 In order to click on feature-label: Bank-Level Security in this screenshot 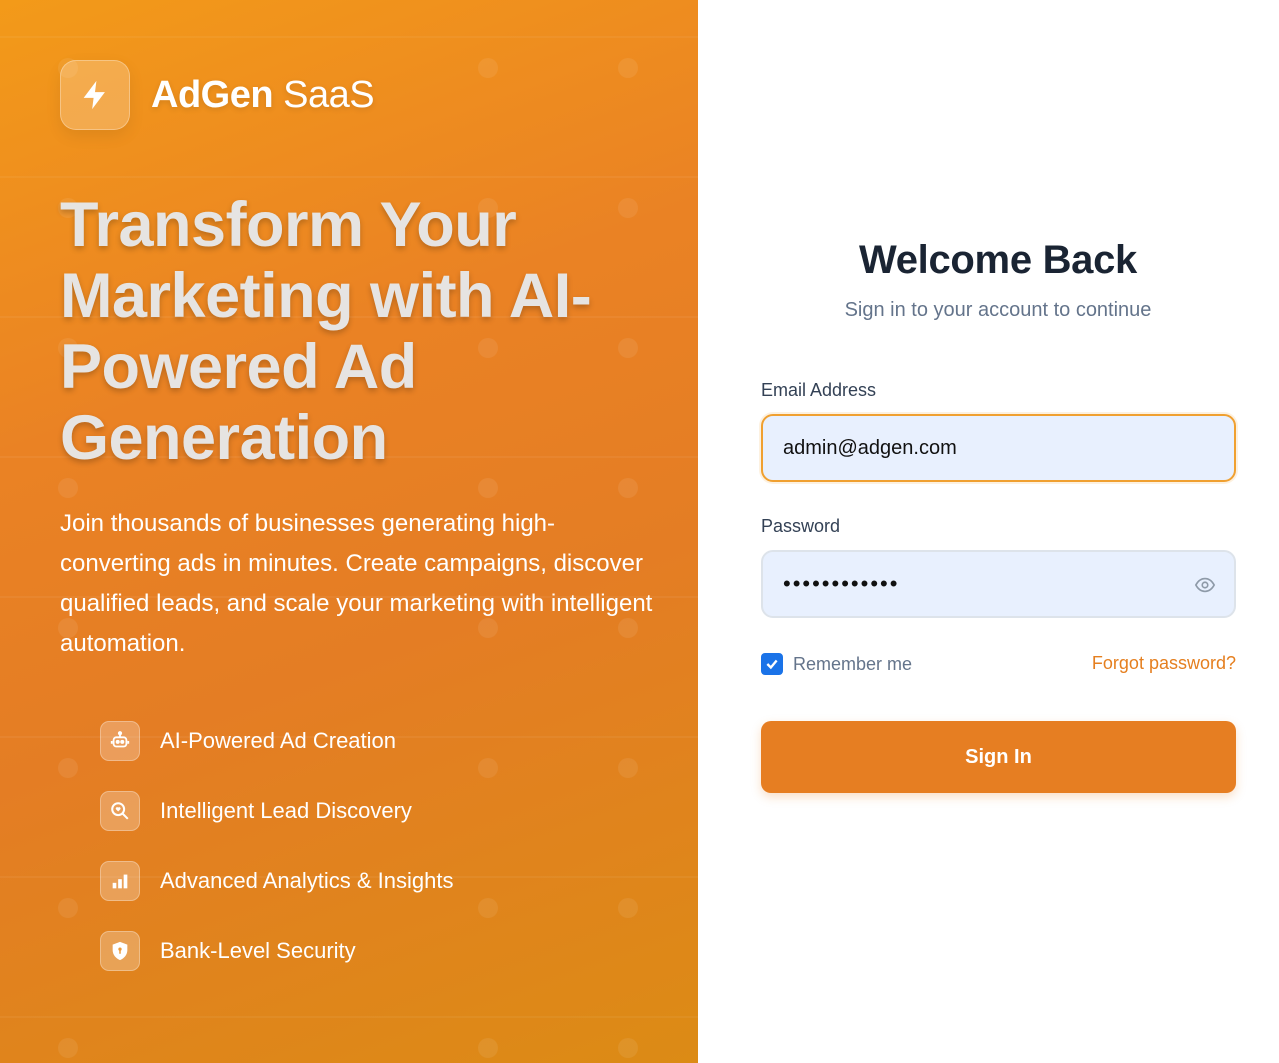, I will do `click(258, 950)`.